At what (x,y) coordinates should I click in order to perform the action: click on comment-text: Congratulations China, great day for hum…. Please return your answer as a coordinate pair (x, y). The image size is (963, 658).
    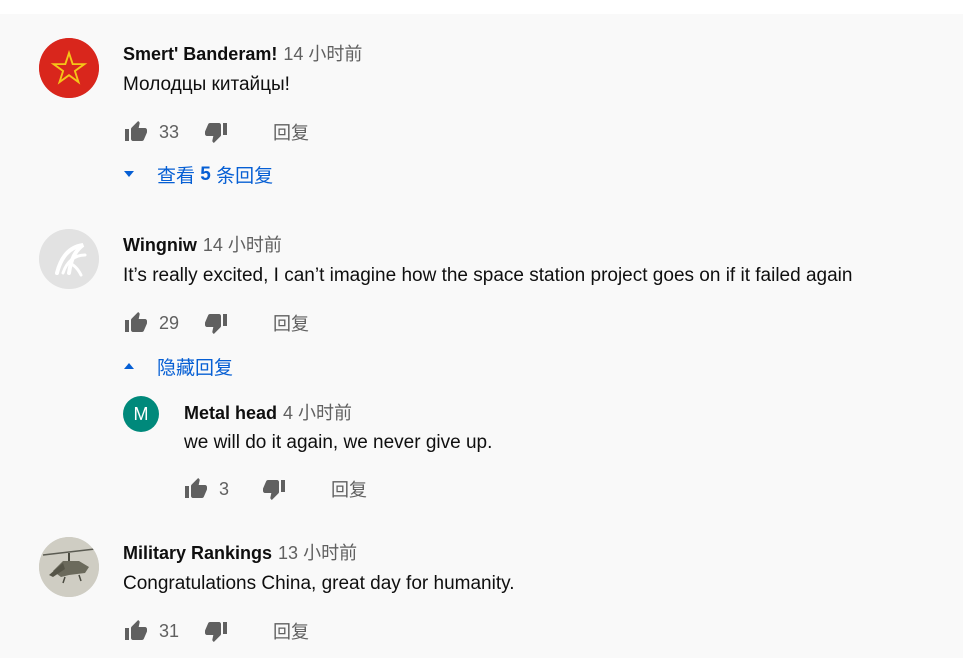
    Looking at the image, I should click on (319, 583).